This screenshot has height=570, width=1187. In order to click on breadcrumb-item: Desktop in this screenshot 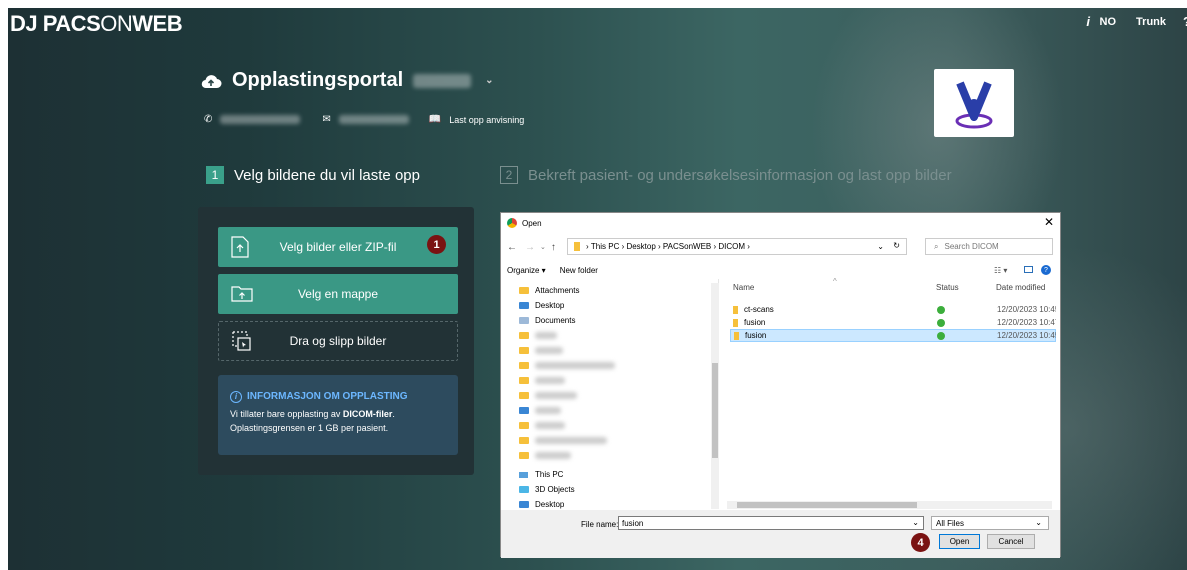, I will do `click(640, 246)`.